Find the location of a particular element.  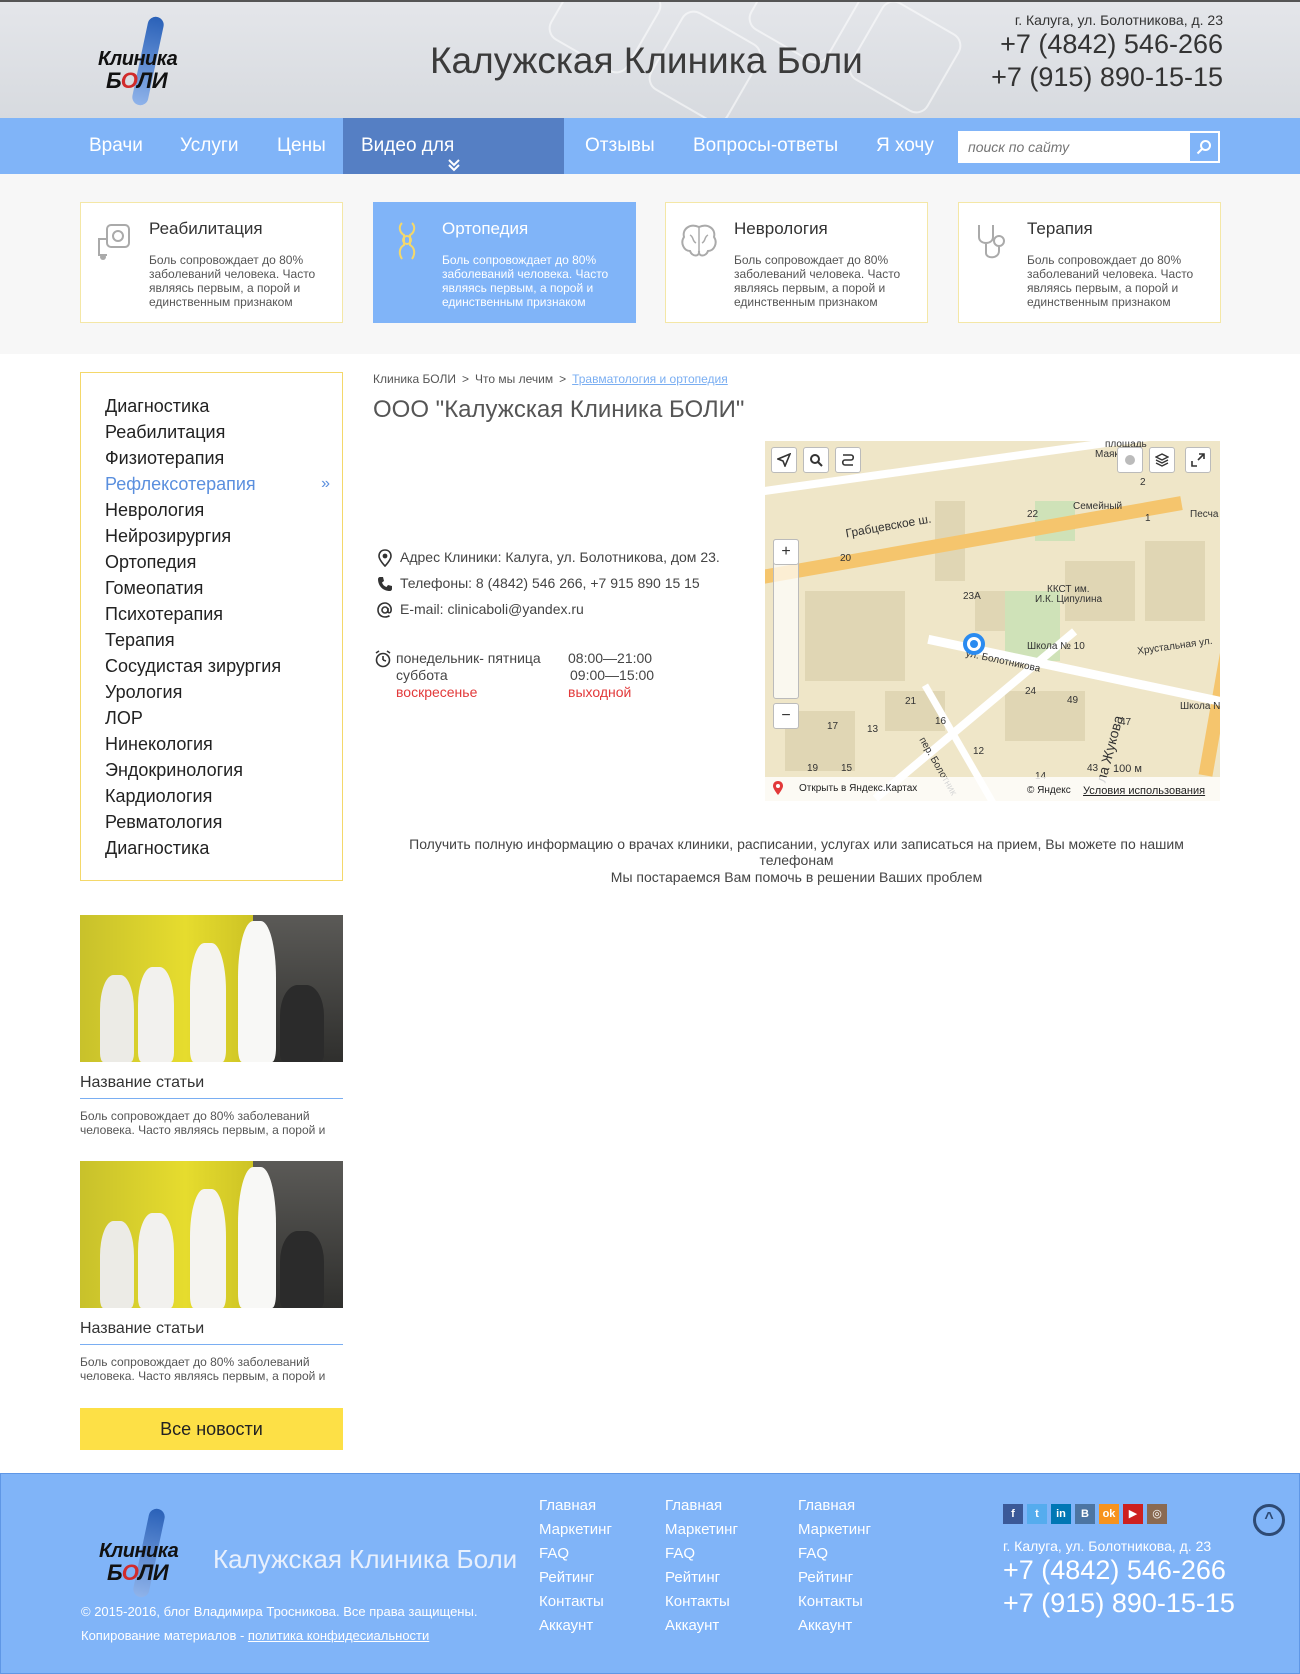

sidebar-item-neurosurgery: Нейрозирургия is located at coordinates (211, 536).